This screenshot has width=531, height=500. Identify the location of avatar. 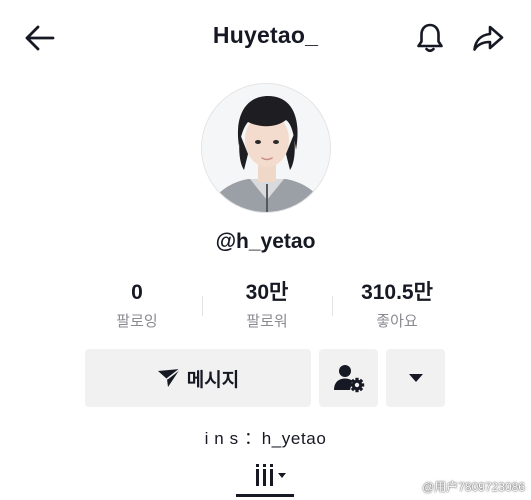
(266, 148).